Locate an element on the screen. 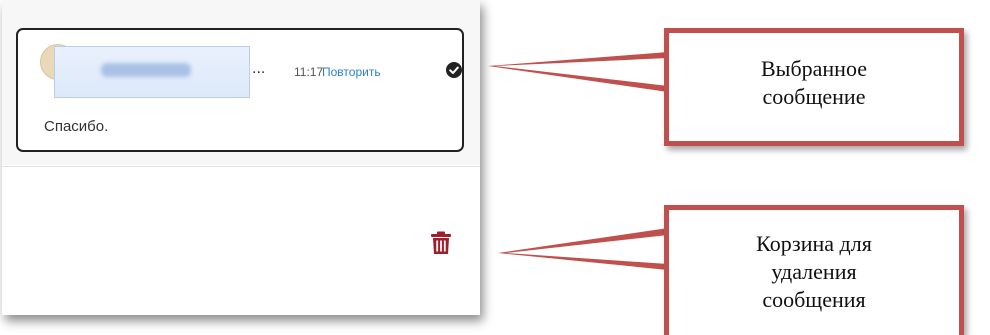 This screenshot has height=335, width=990. message-time: 11:17 is located at coordinates (309, 72).